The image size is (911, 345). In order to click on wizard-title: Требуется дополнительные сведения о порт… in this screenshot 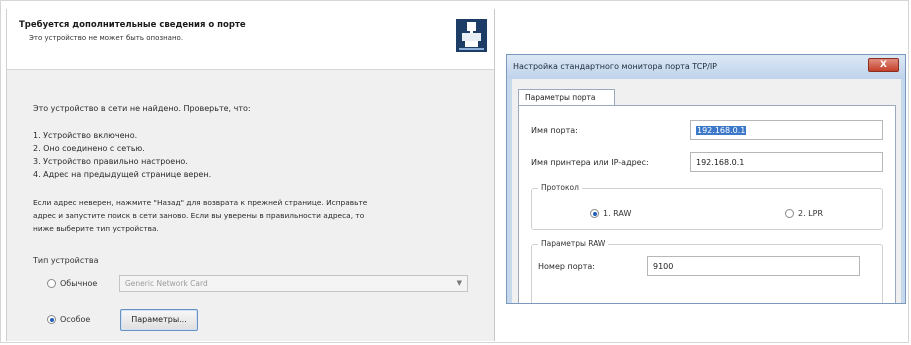, I will do `click(132, 25)`.